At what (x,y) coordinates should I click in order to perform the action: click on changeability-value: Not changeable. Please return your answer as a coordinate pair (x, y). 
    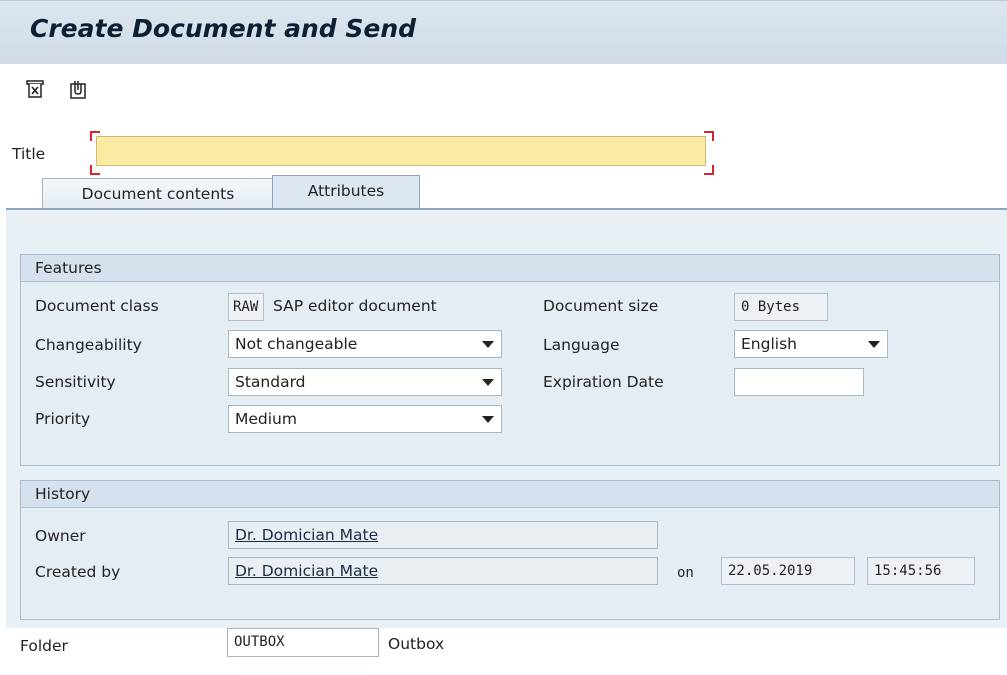
    Looking at the image, I should click on (296, 344).